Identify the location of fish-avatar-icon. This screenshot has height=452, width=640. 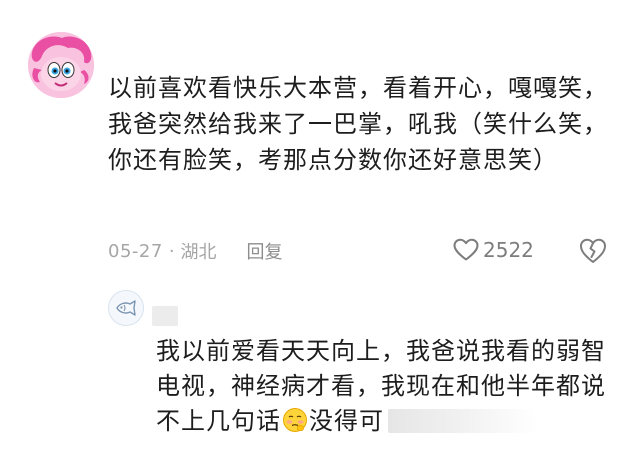
(126, 308).